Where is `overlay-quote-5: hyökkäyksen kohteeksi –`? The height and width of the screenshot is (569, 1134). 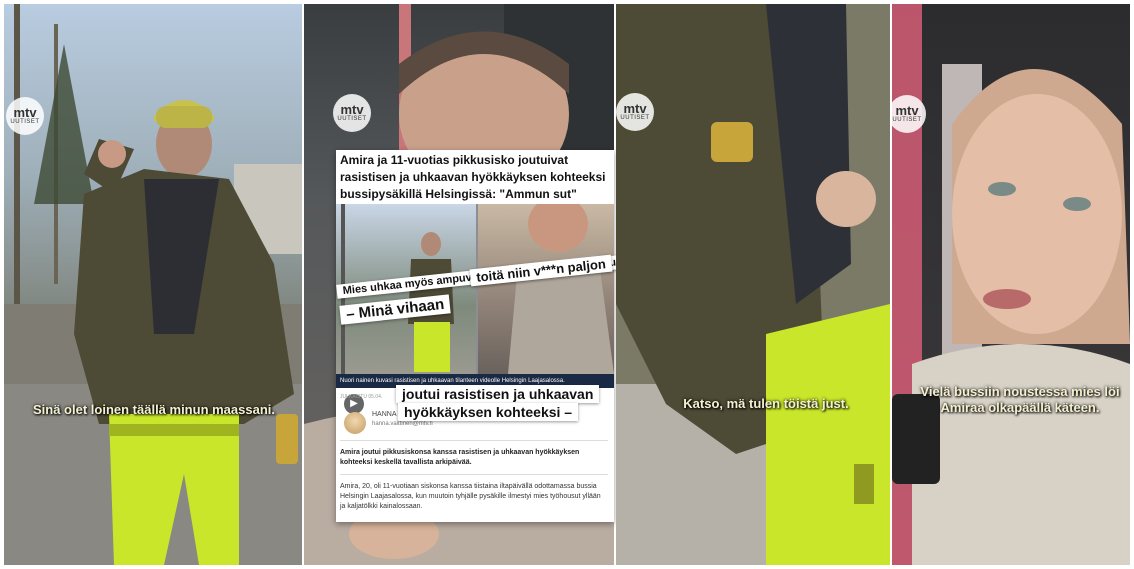
overlay-quote-5: hyökkäyksen kohteeksi – is located at coordinates (488, 412).